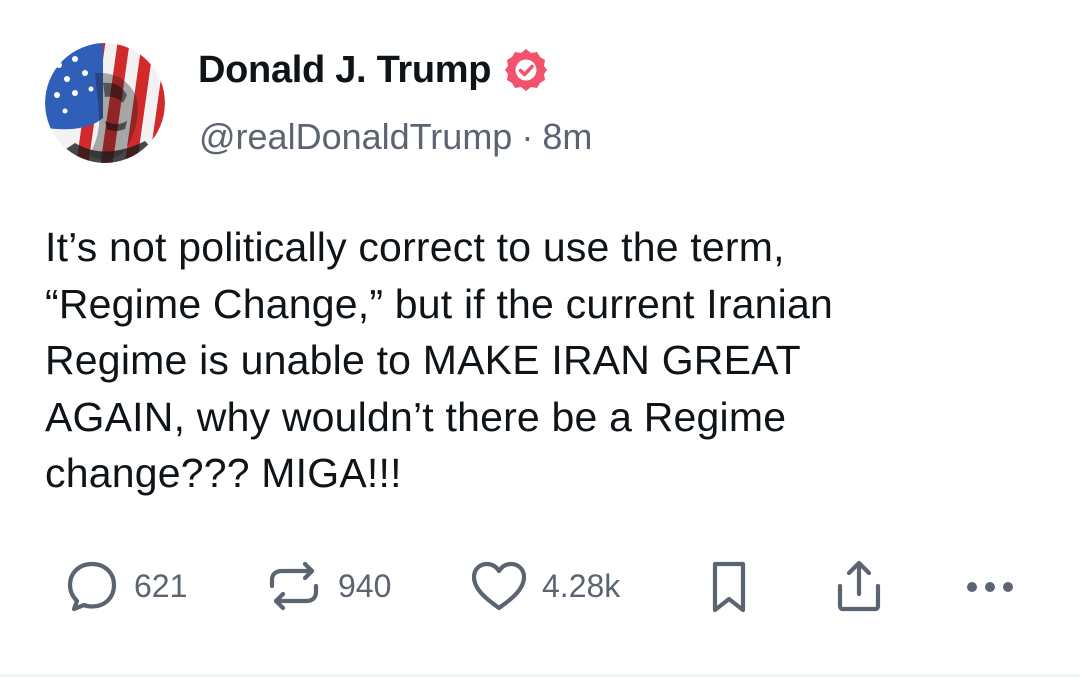 This screenshot has width=1080, height=677. I want to click on post-action-bar: 621 940 4.28k, so click(540, 586).